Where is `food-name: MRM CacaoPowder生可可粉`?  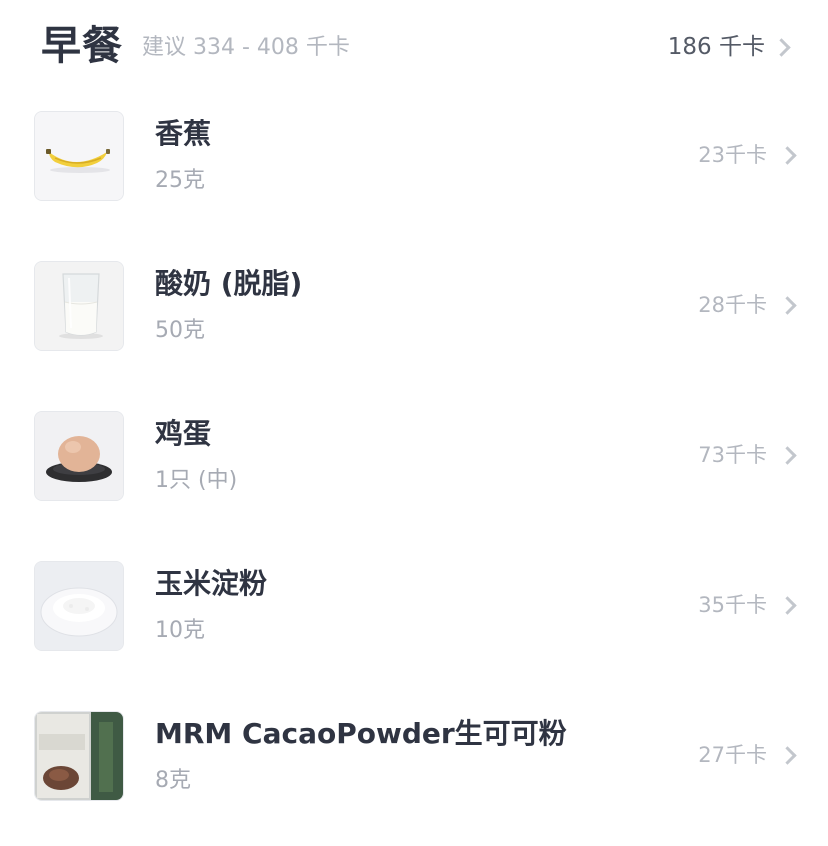 food-name: MRM CacaoPowder生可可粉 is located at coordinates (361, 733).